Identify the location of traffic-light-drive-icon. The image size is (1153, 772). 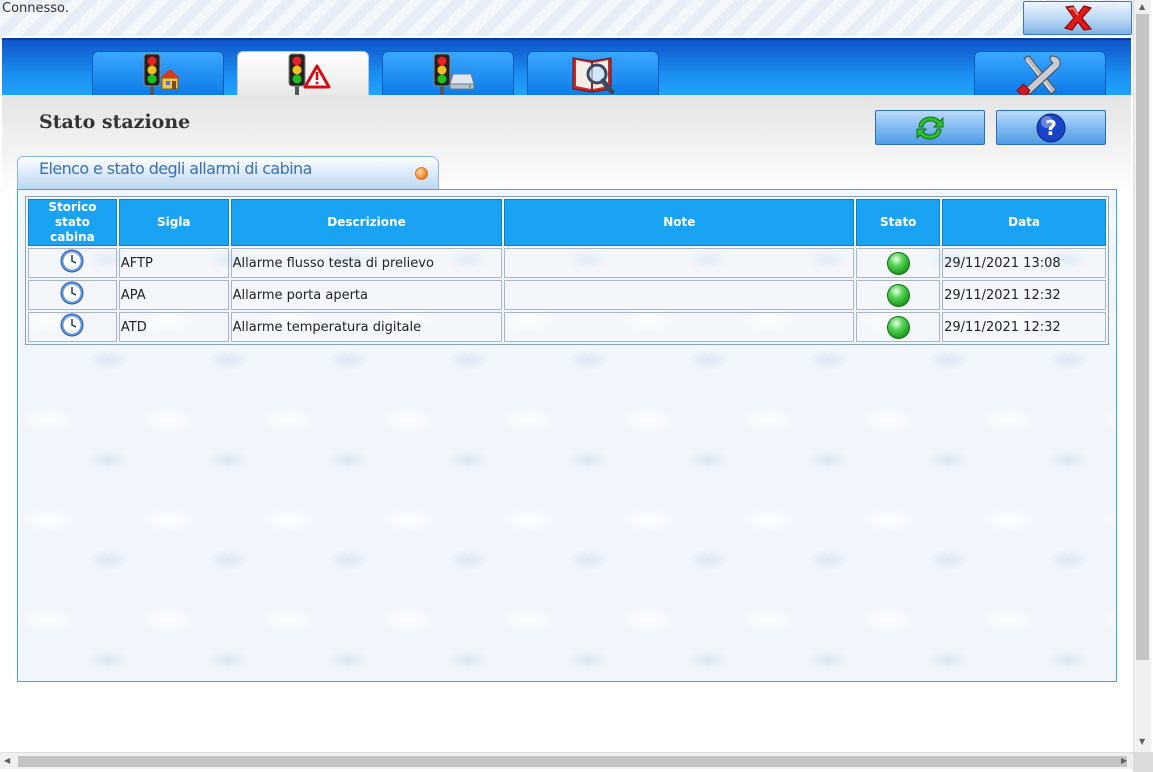
(454, 75).